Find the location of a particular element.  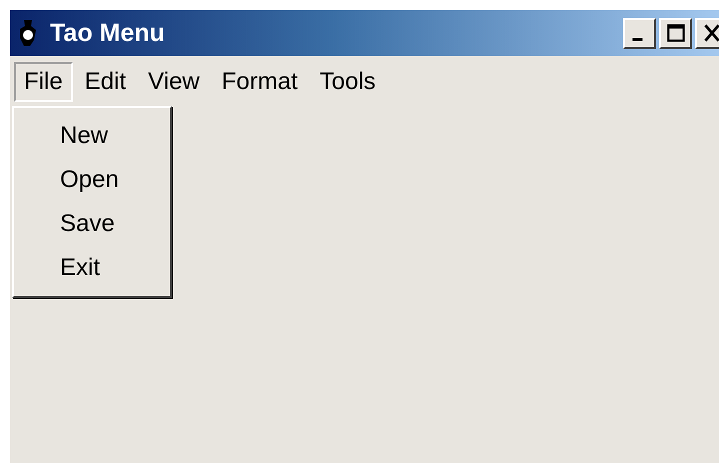

maximize-icon is located at coordinates (675, 33).